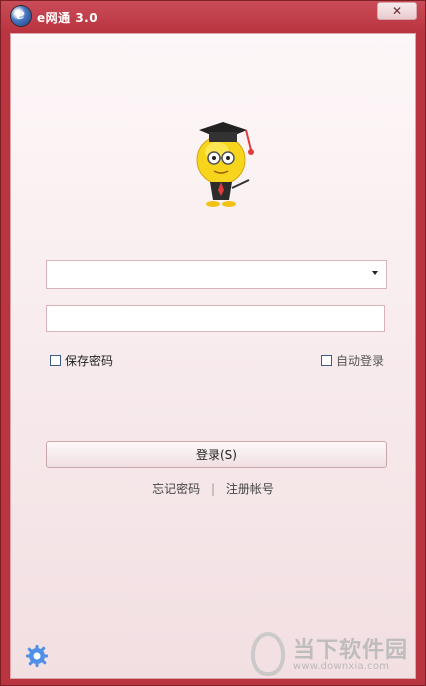 The width and height of the screenshot is (426, 686). What do you see at coordinates (375, 273) in the screenshot?
I see `chevron-down-icon` at bounding box center [375, 273].